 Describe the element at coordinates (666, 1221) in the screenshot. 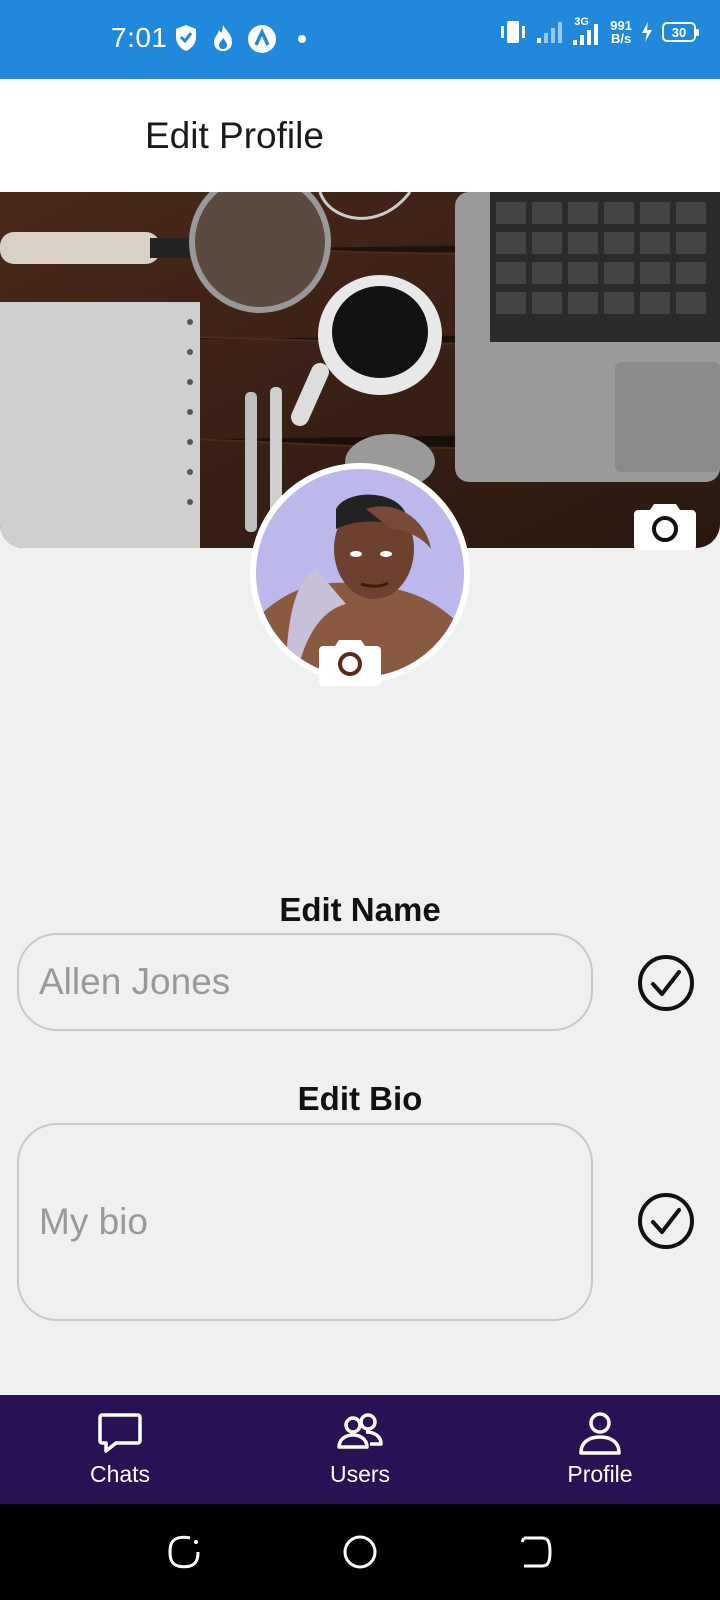

I see `confirm-bio-check-icon` at that location.